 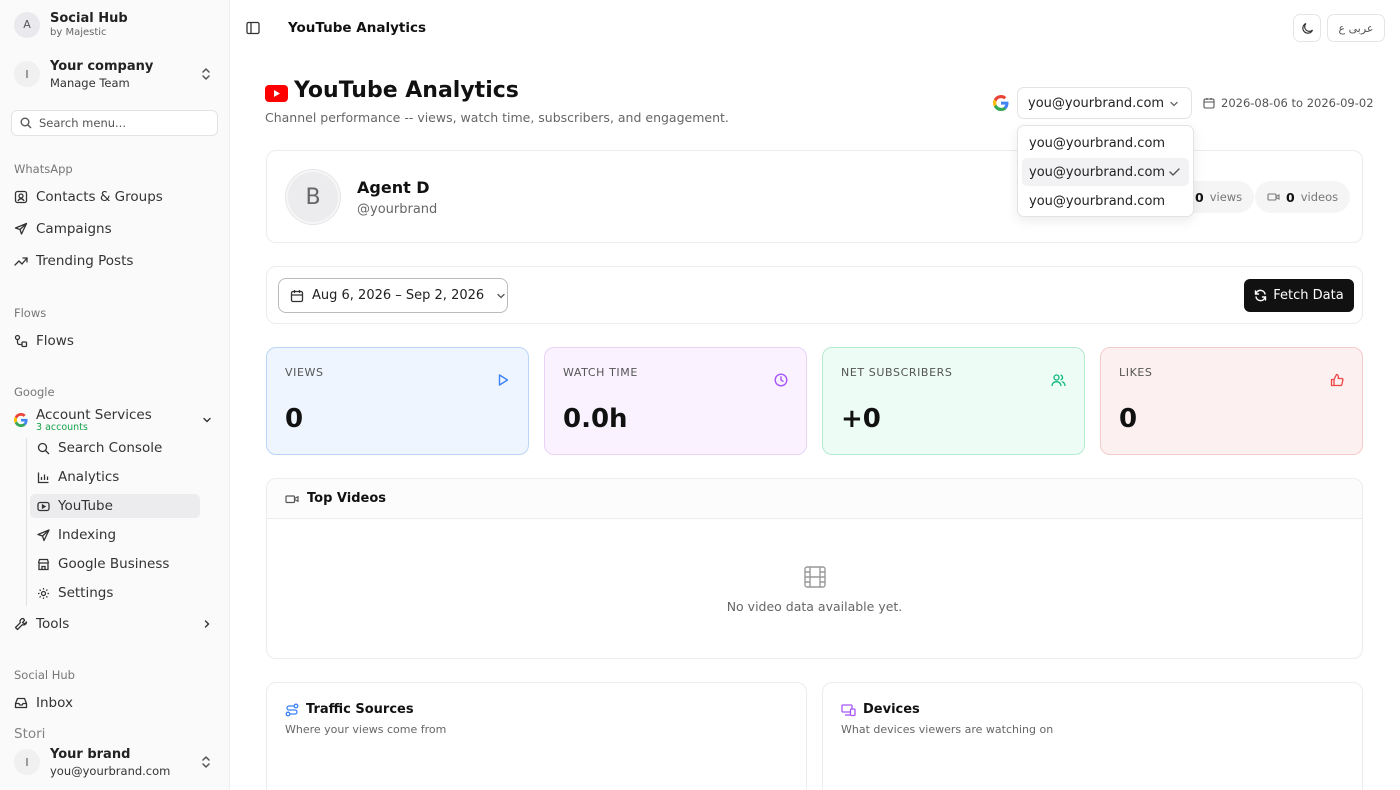 What do you see at coordinates (357, 28) in the screenshot?
I see `topbar-title: YouTube Analytics` at bounding box center [357, 28].